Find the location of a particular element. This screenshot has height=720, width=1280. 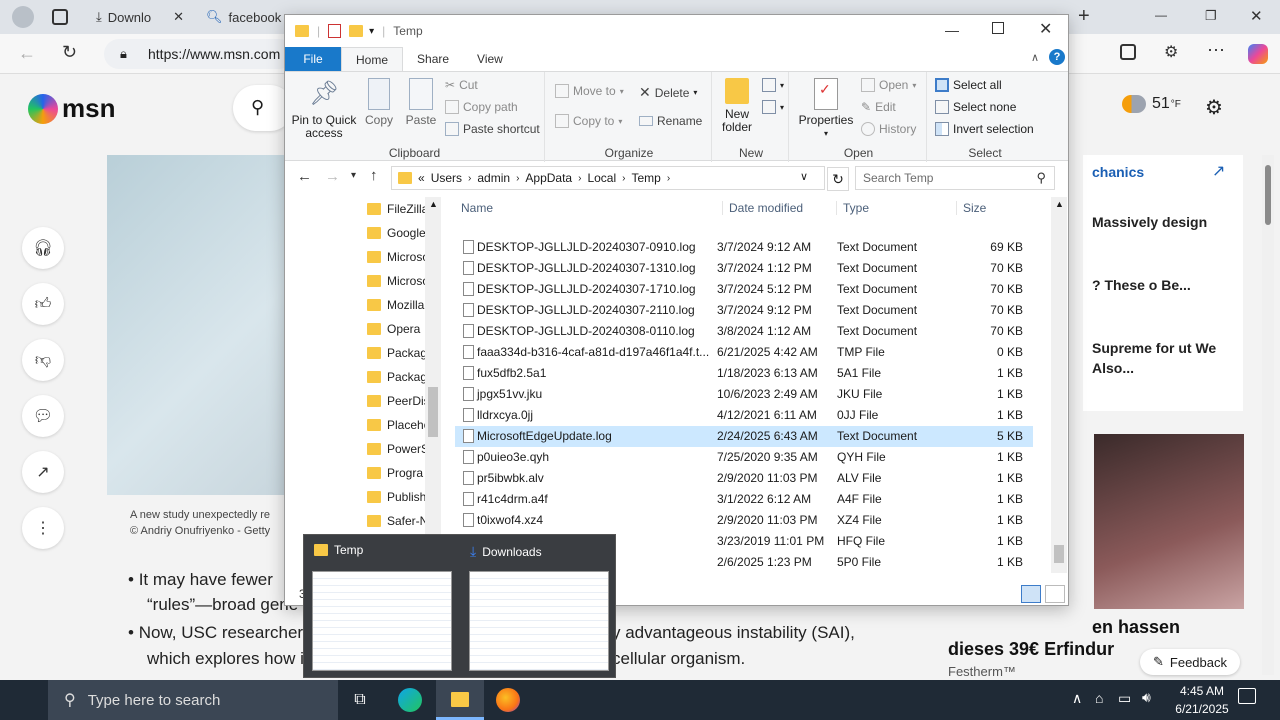

column-header-name: Name is located at coordinates (477, 208).